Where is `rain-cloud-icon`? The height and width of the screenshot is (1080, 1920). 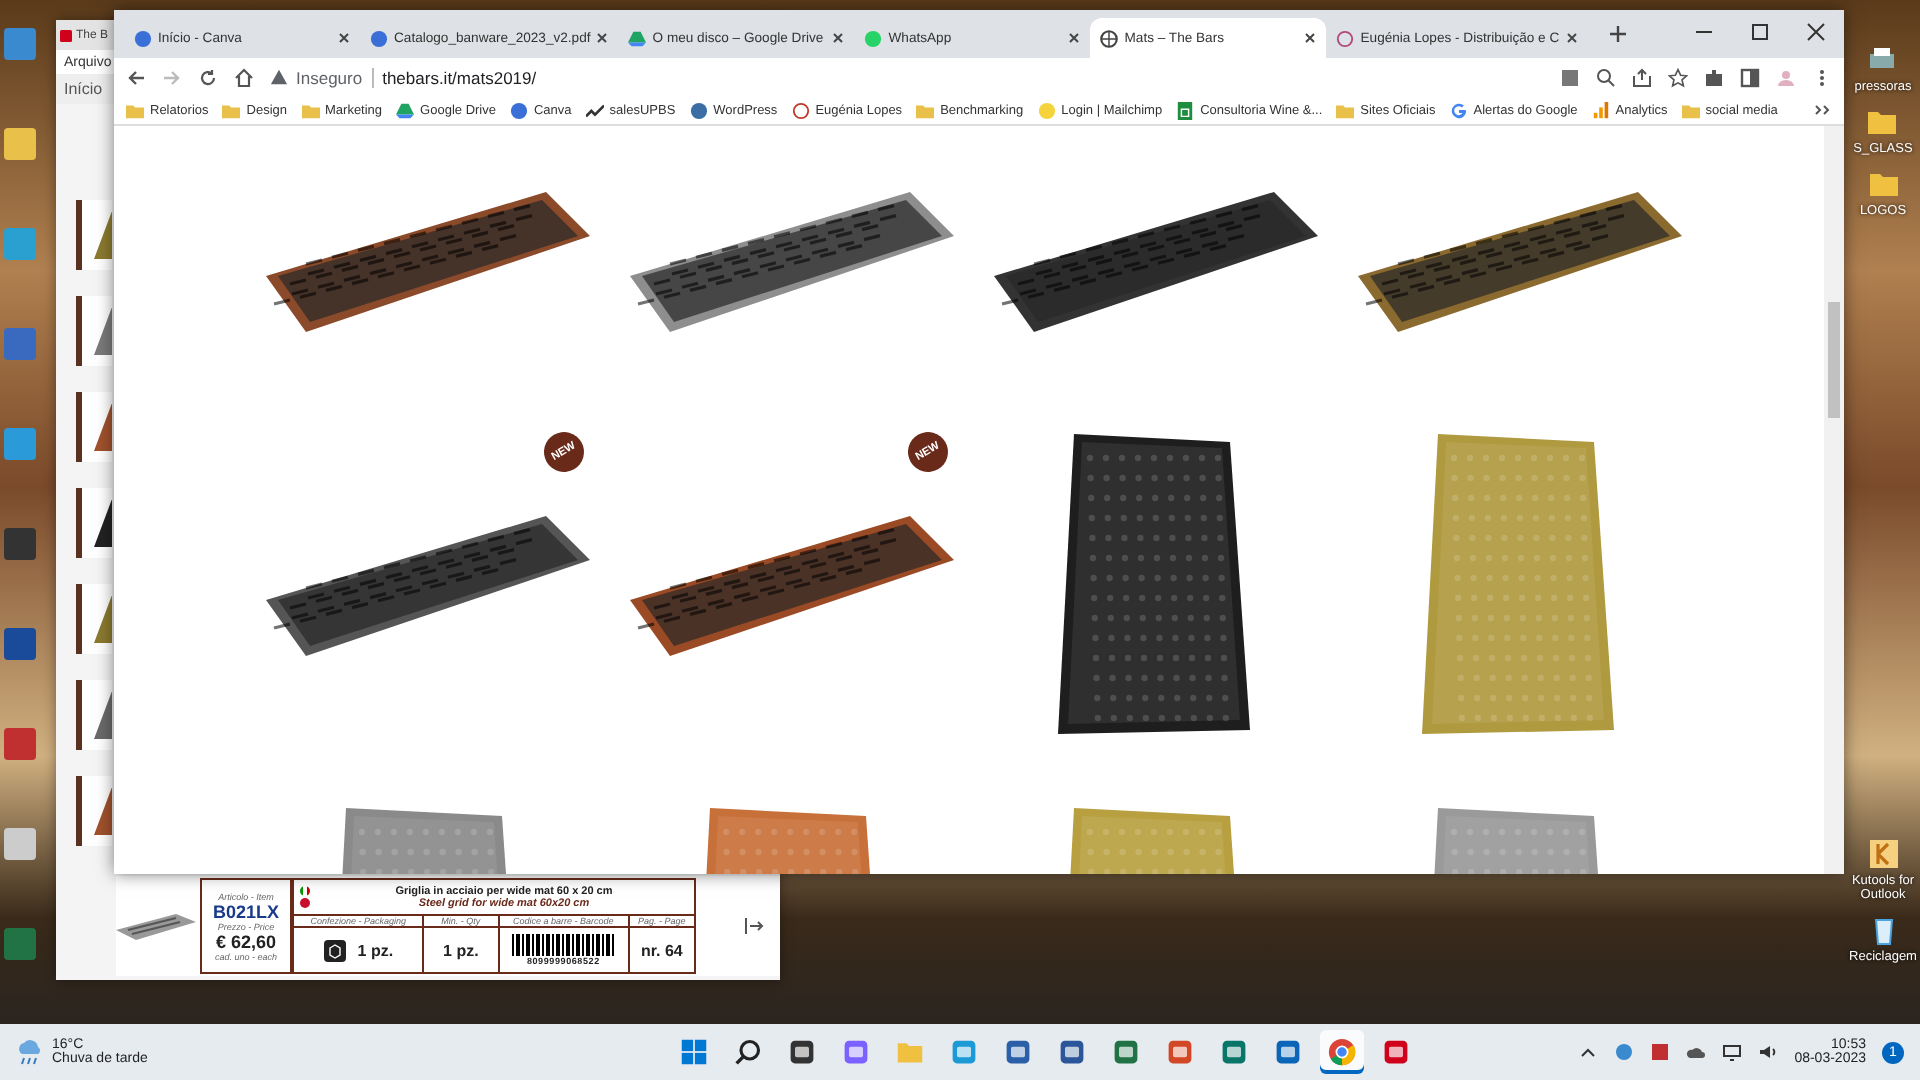
rain-cloud-icon is located at coordinates (30, 1052).